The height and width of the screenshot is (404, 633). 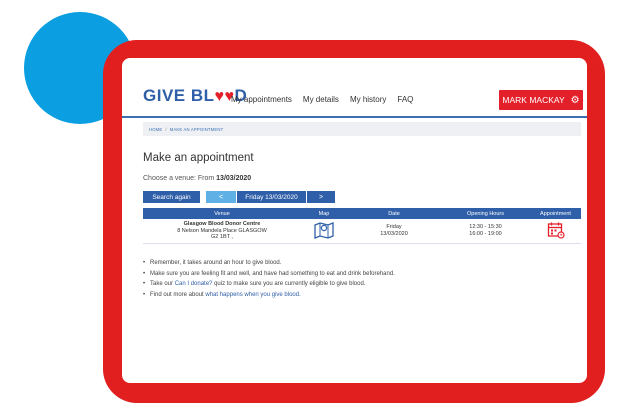 What do you see at coordinates (271, 197) in the screenshot?
I see `date-selector: Friday 13/03/2020` at bounding box center [271, 197].